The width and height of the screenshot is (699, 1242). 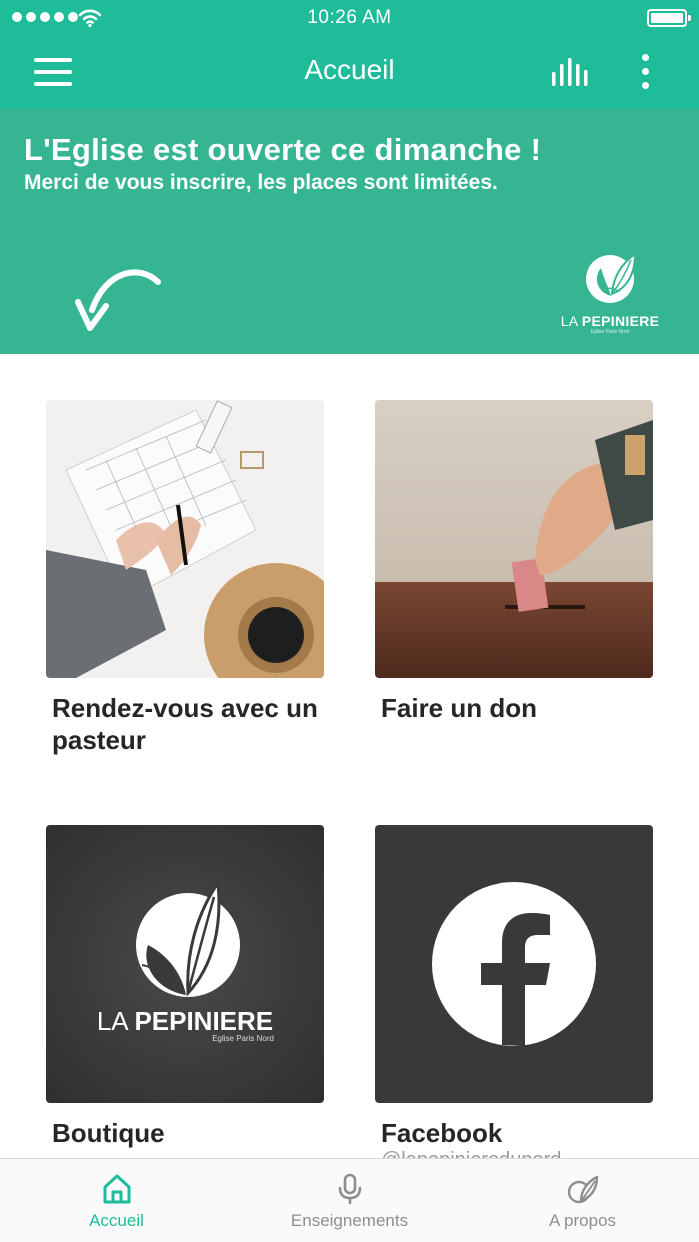 I want to click on tab-label: A propos, so click(x=582, y=1220).